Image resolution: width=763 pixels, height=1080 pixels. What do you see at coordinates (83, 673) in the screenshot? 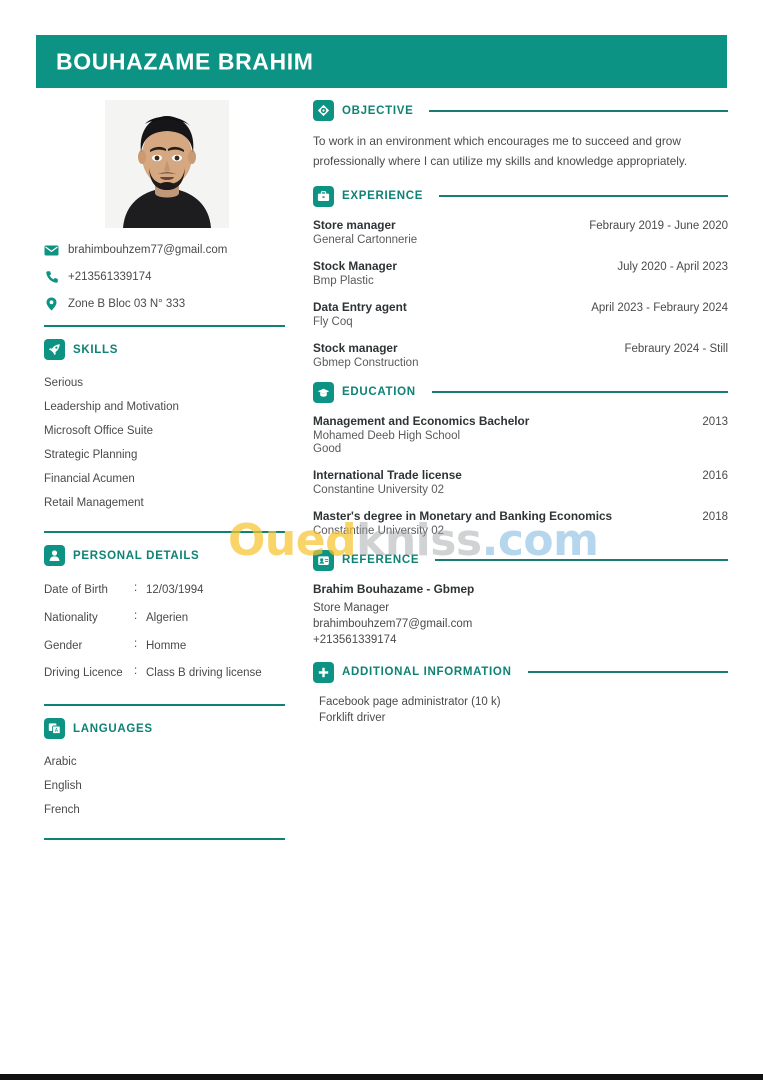
I see `pd-label: Driving Licence` at bounding box center [83, 673].